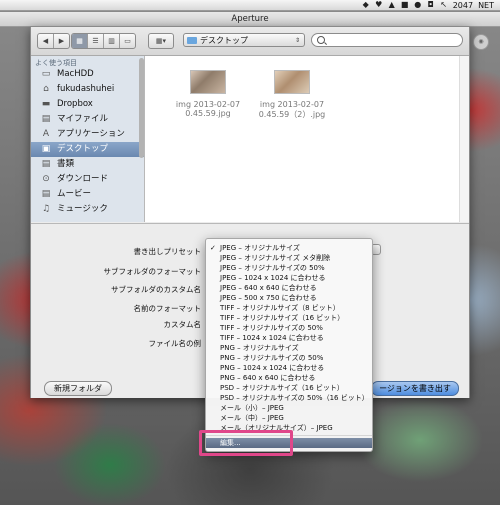  What do you see at coordinates (486, 5) in the screenshot?
I see `menubar-net: NET` at bounding box center [486, 5].